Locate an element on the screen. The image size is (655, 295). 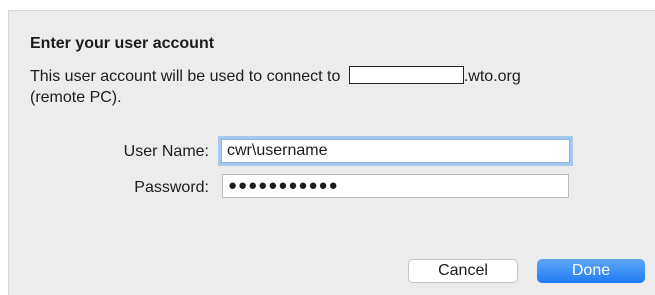
redacted-hostname-box is located at coordinates (406, 75).